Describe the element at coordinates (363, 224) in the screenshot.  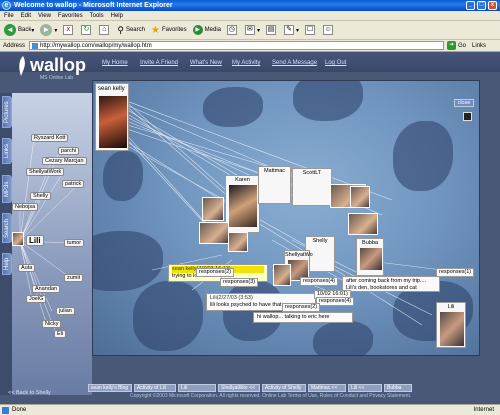
I see `photo-thumb-d` at that location.